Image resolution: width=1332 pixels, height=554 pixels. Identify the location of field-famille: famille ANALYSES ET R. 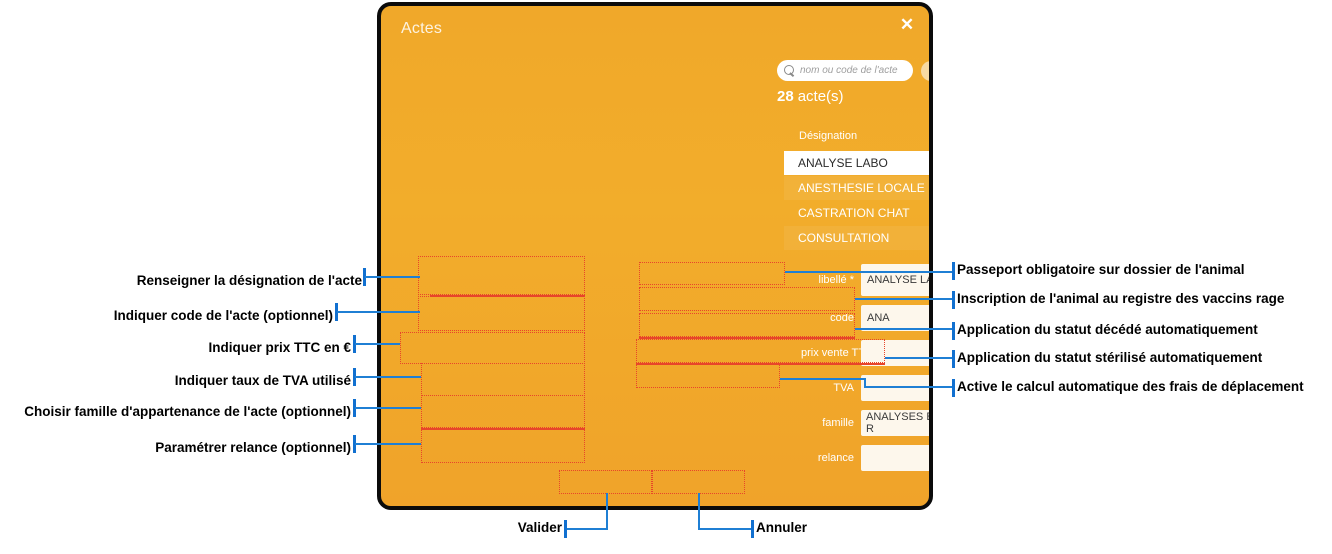
(865, 423).